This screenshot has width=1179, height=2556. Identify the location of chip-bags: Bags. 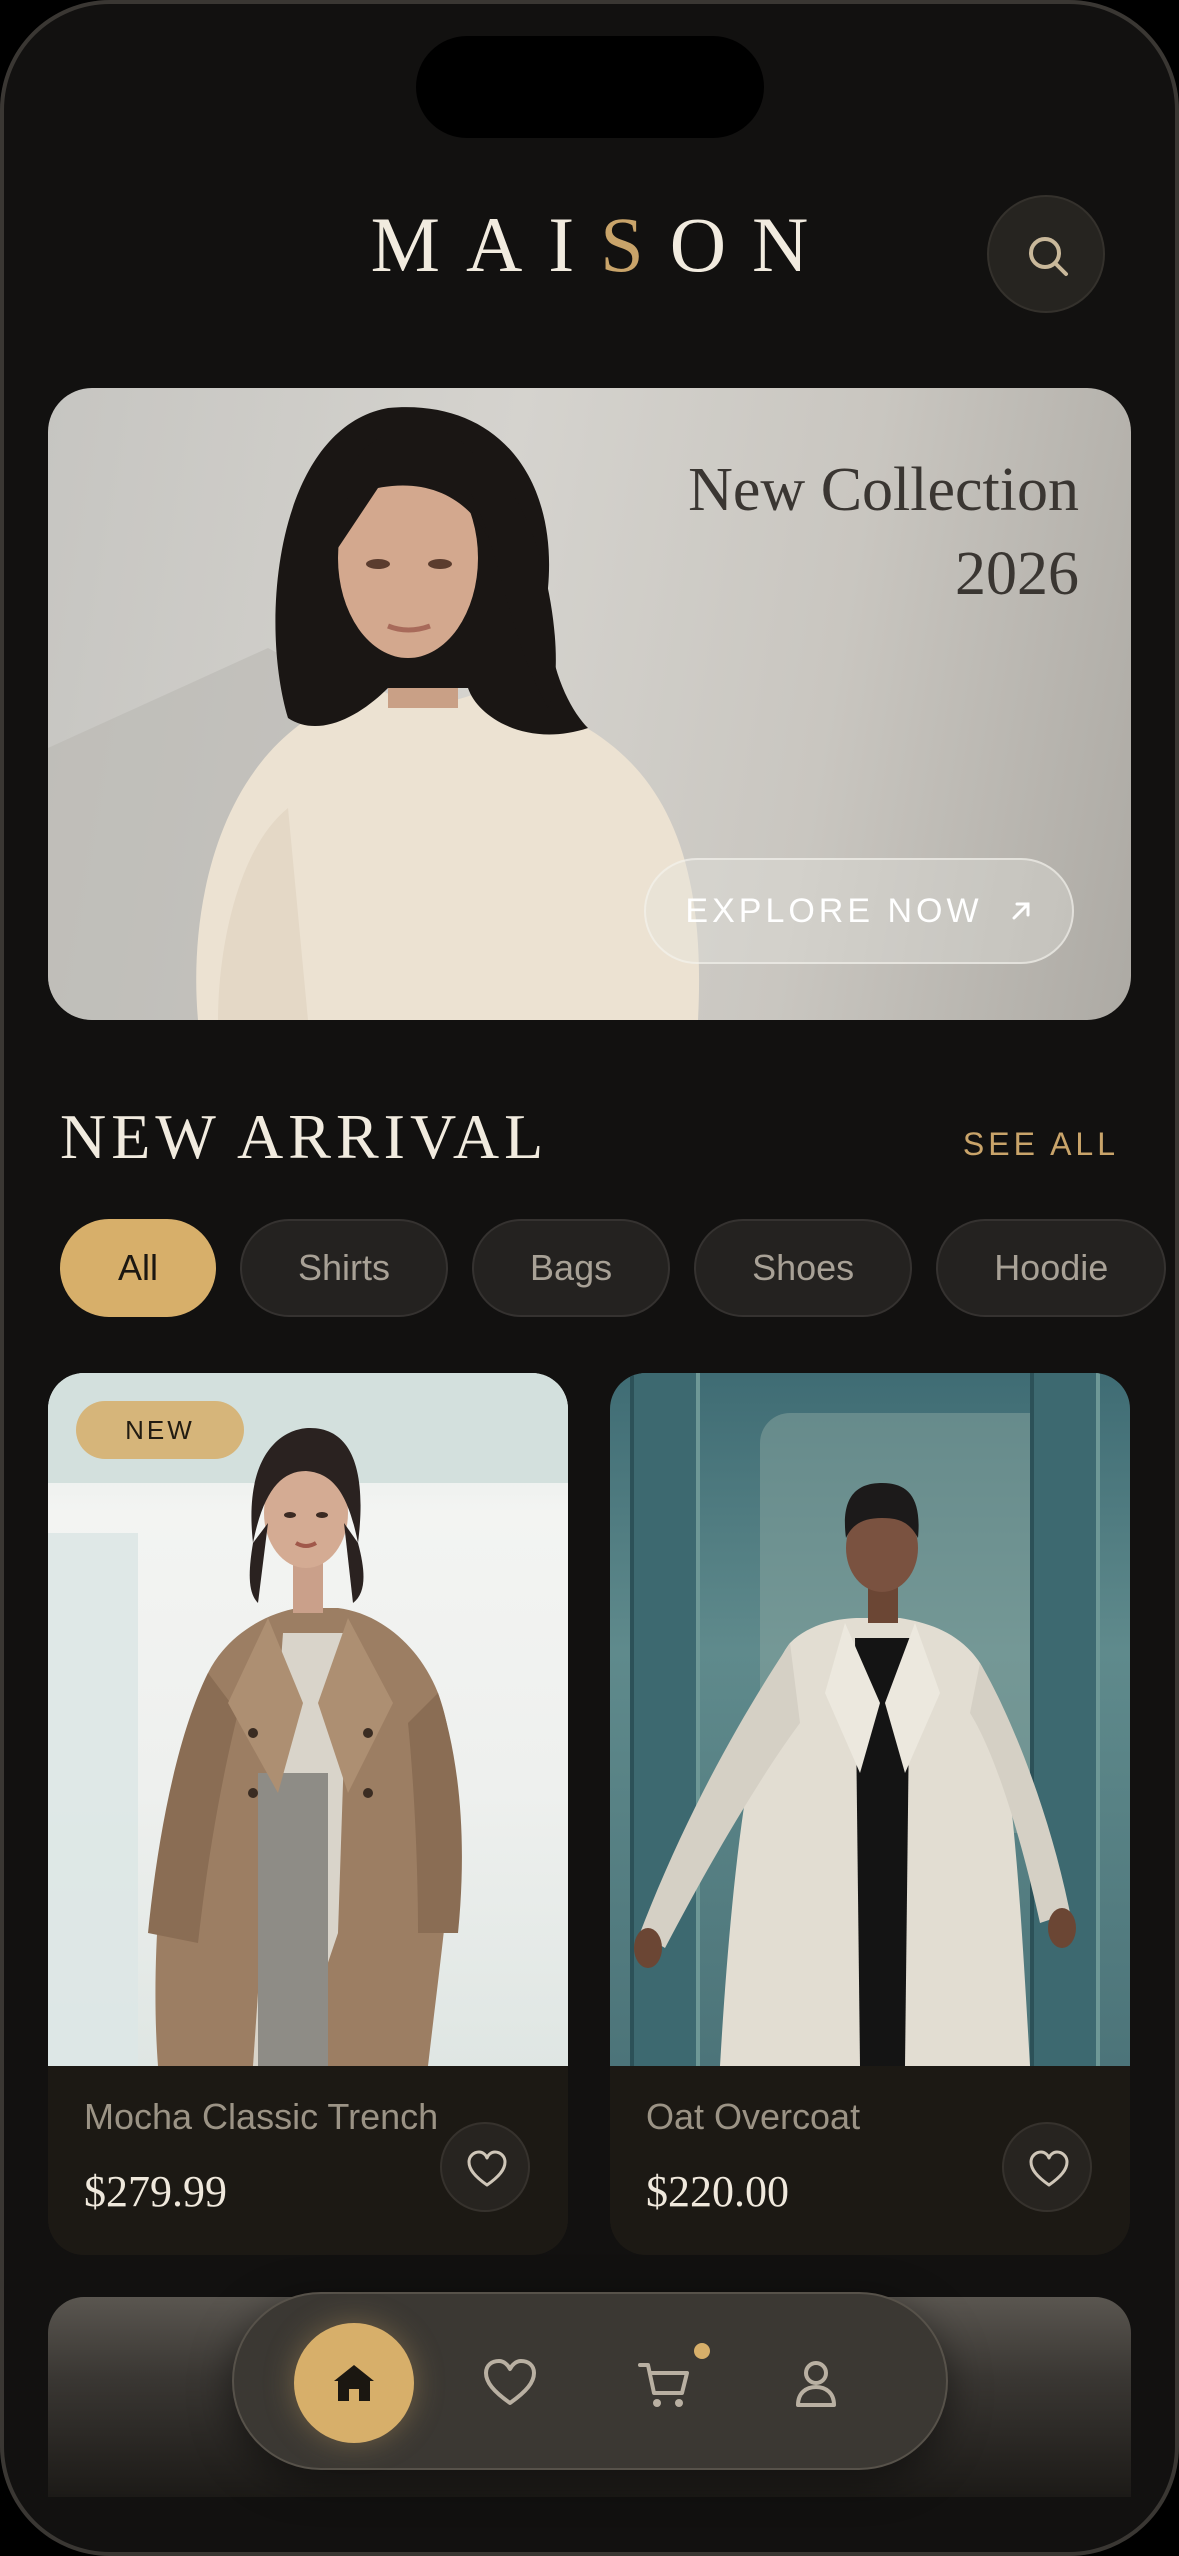
(571, 1268).